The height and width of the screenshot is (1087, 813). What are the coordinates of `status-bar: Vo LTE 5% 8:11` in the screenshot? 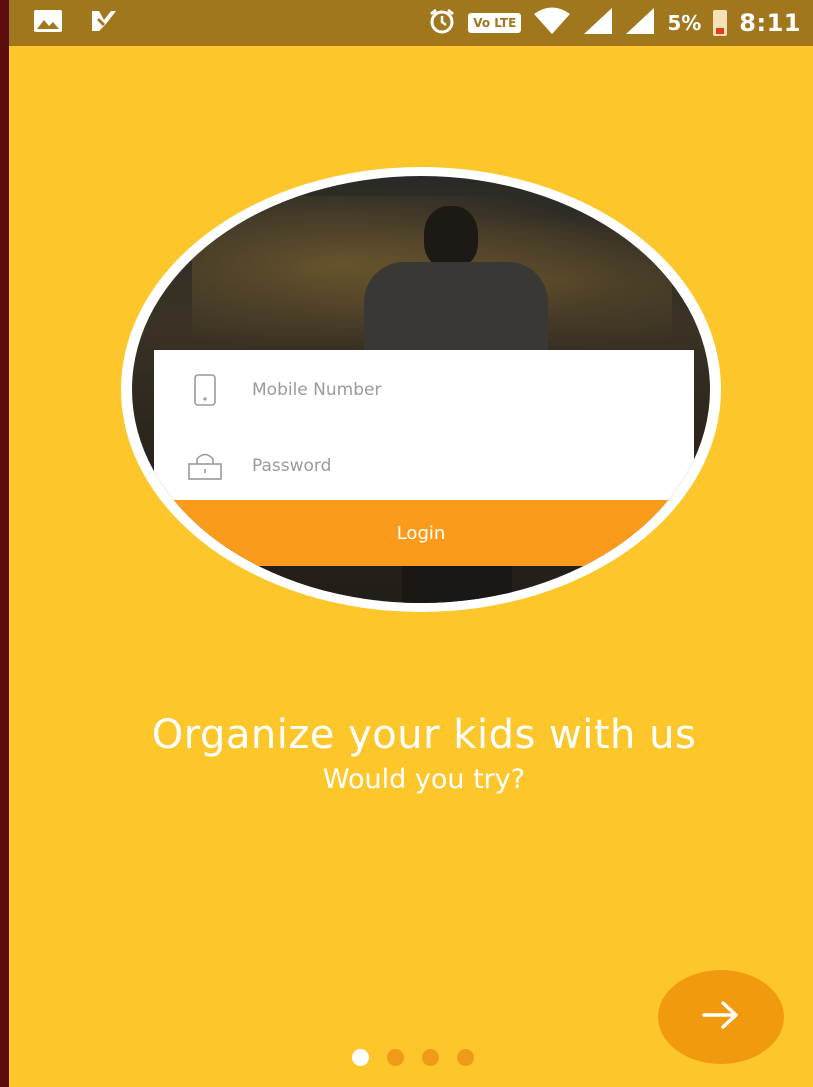 It's located at (411, 23).